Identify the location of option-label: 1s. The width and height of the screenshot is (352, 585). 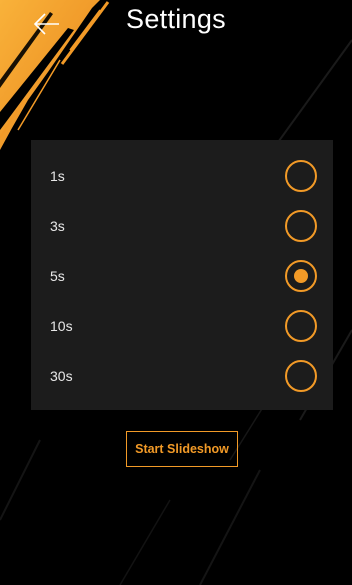
(57, 176).